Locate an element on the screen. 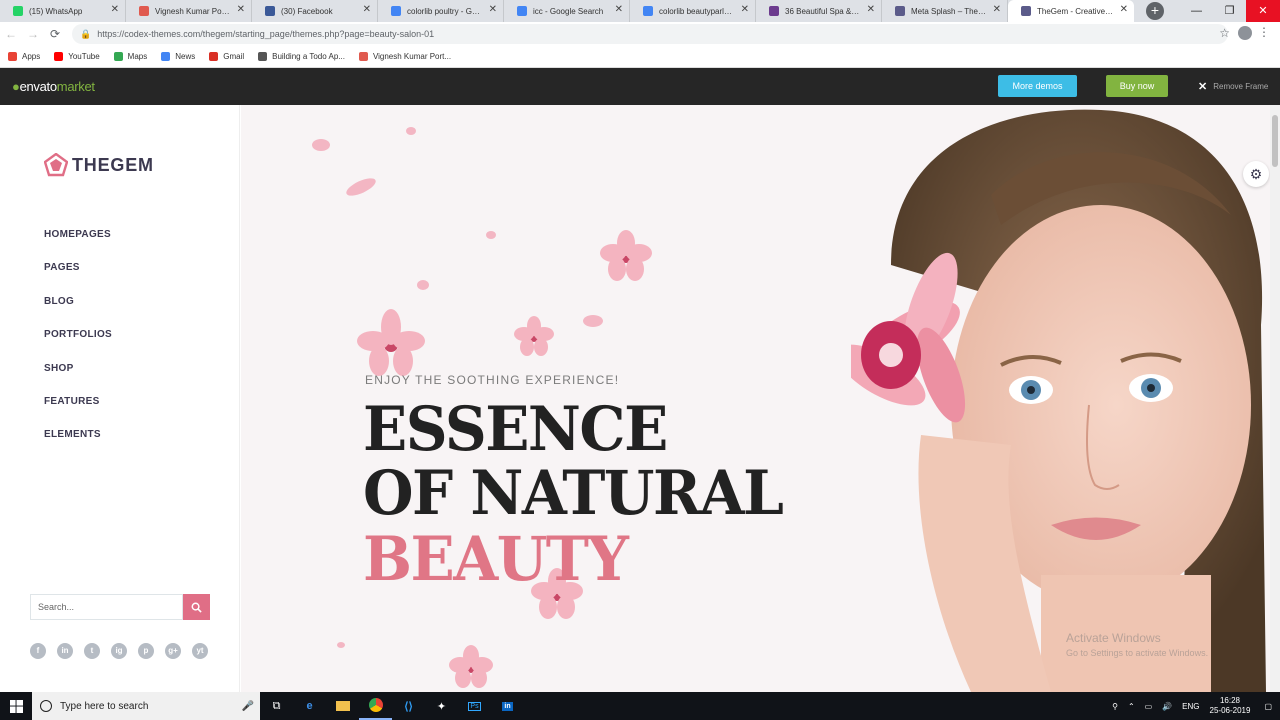 Image resolution: width=1280 pixels, height=720 pixels. browser-tab: TheGem - Creative Mult ✕ is located at coordinates (1071, 11).